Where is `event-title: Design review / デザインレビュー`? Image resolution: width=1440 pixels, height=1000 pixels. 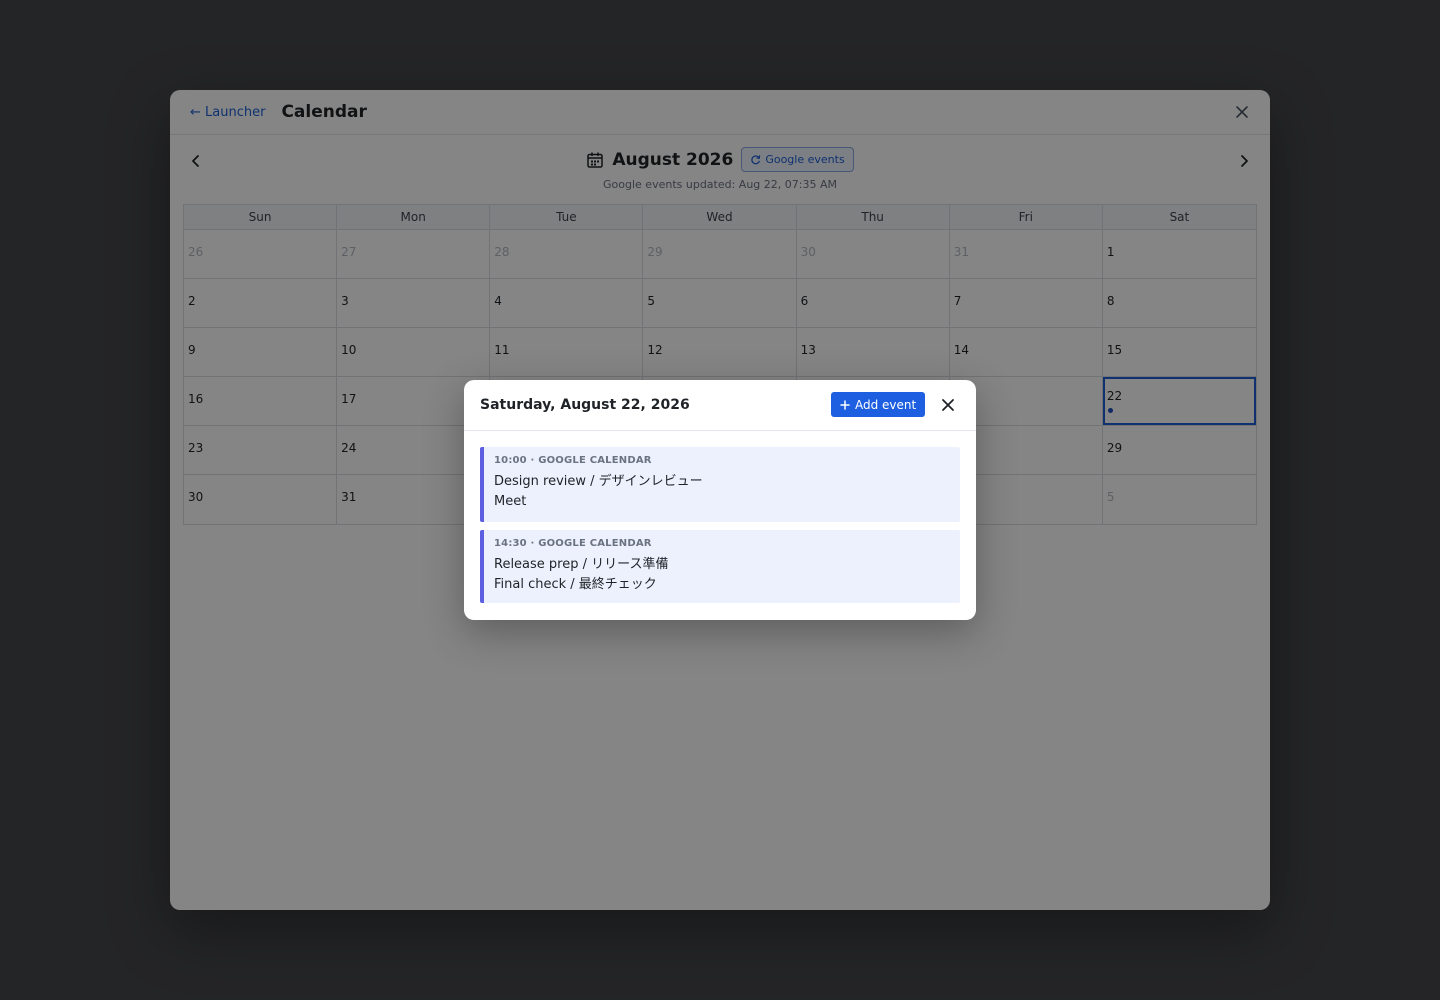 event-title: Design review / デザインレビュー is located at coordinates (598, 481).